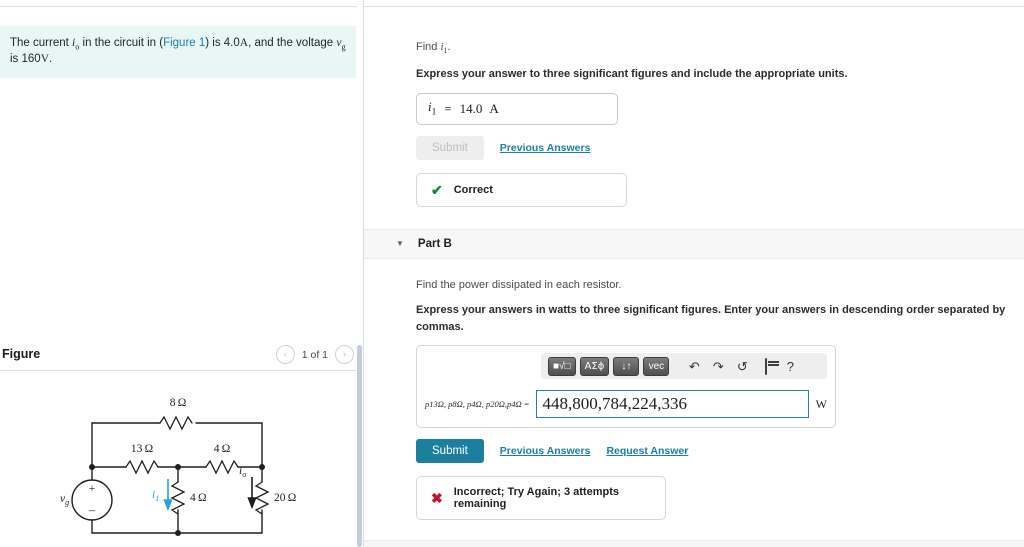  I want to click on figure-next-button: ›, so click(344, 354).